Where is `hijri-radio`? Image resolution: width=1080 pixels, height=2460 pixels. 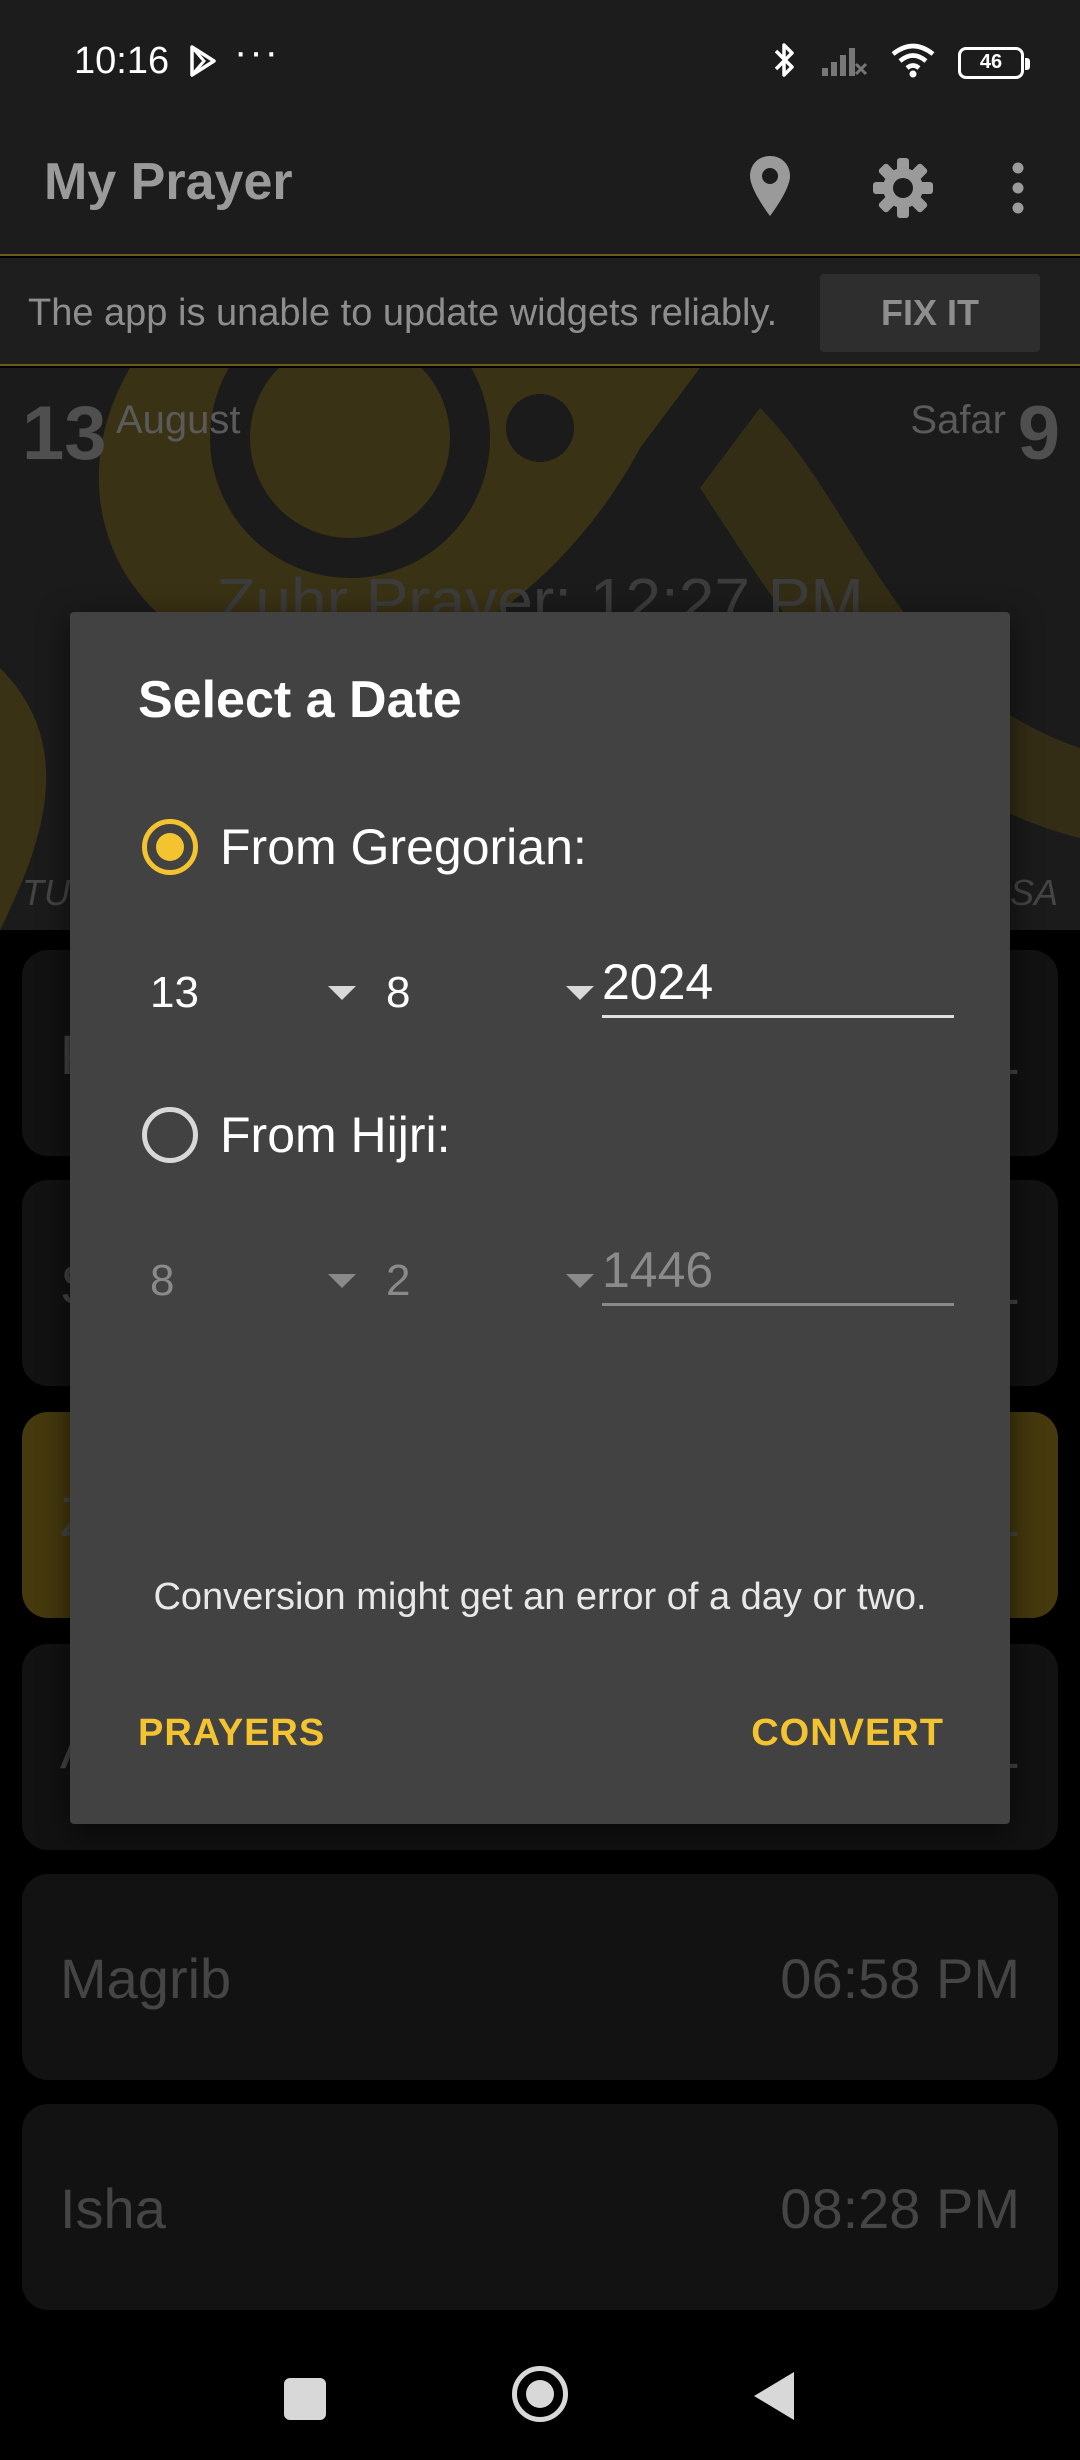
hijri-radio is located at coordinates (170, 1135).